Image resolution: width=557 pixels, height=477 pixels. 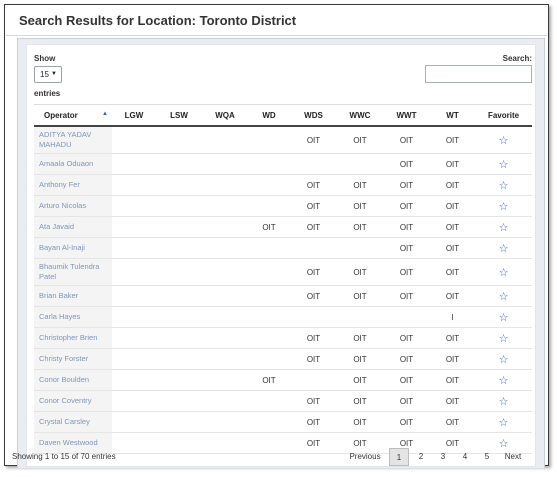 What do you see at coordinates (313, 115) in the screenshot?
I see `column-header-wds: WDS` at bounding box center [313, 115].